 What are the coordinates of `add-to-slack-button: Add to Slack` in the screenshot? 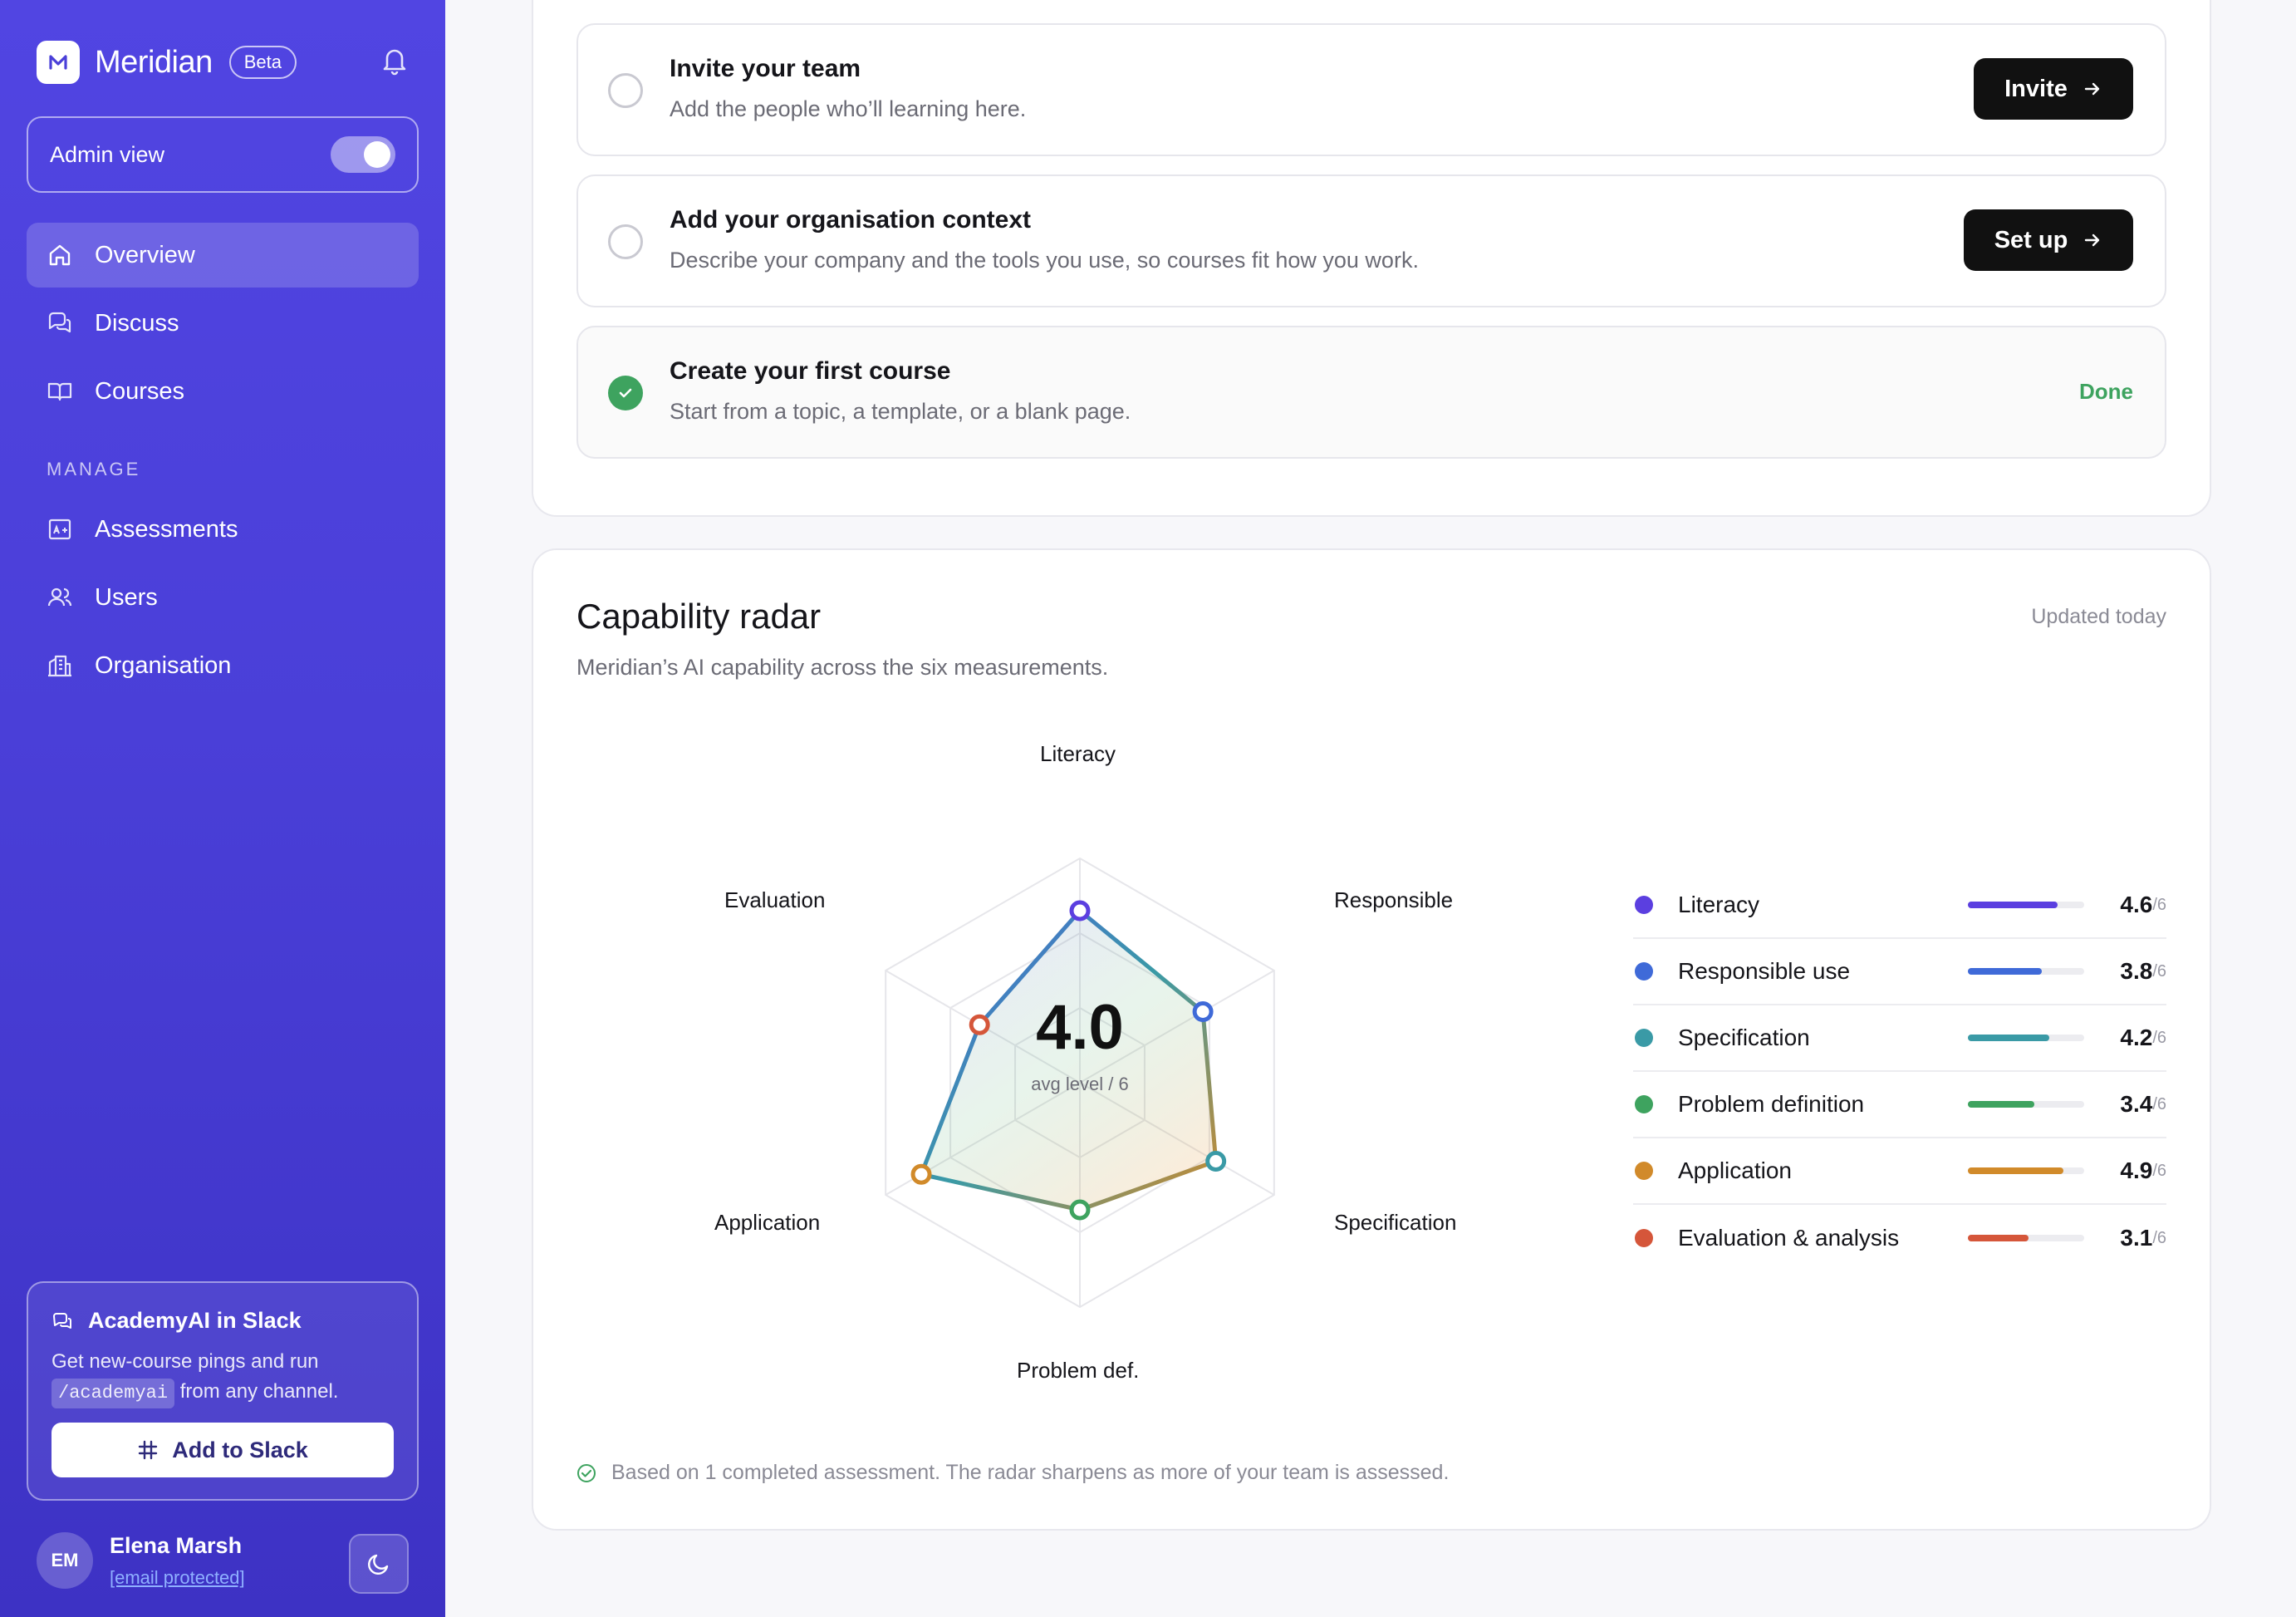 It's located at (223, 1450).